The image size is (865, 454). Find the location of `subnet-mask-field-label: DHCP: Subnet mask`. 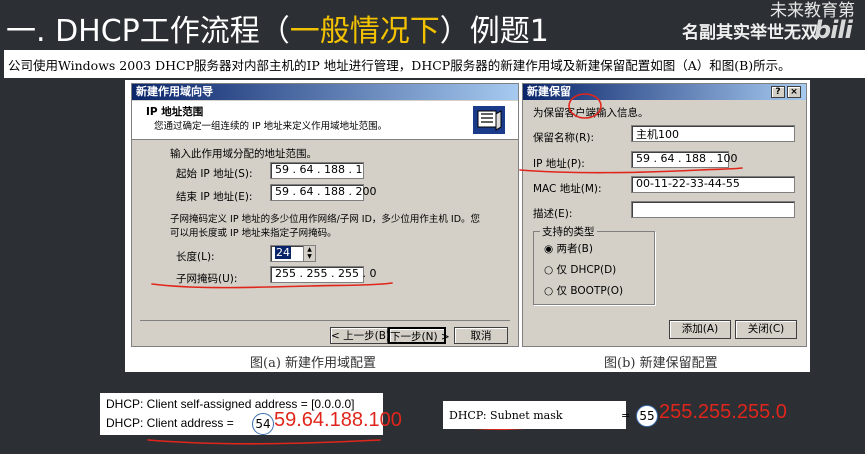

subnet-mask-field-label: DHCP: Subnet mask is located at coordinates (506, 415).